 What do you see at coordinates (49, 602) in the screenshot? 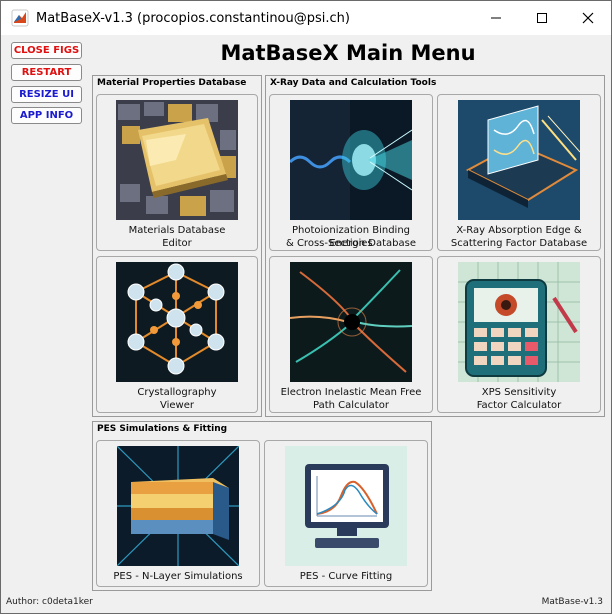
I see `author-credit: Author: c0deta1ker` at bounding box center [49, 602].